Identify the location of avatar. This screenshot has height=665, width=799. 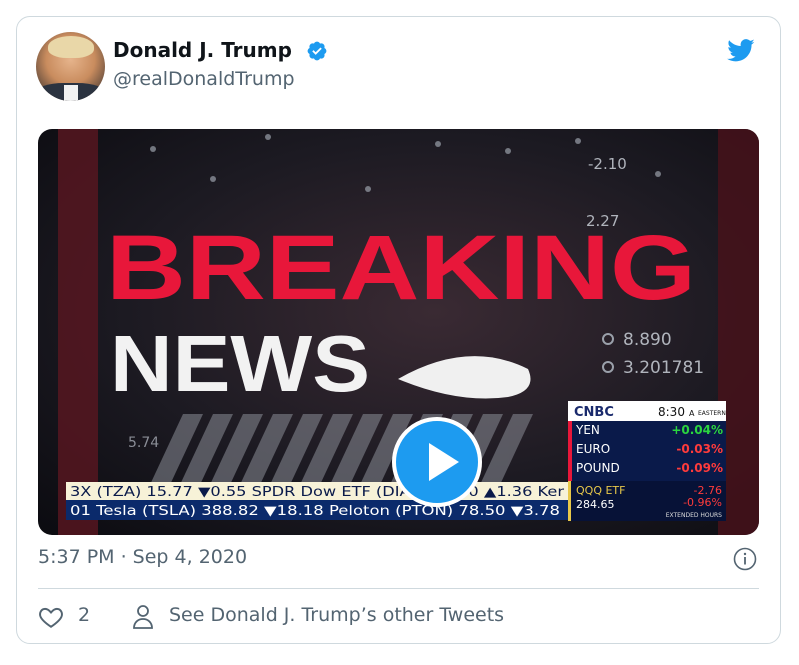
(70, 66).